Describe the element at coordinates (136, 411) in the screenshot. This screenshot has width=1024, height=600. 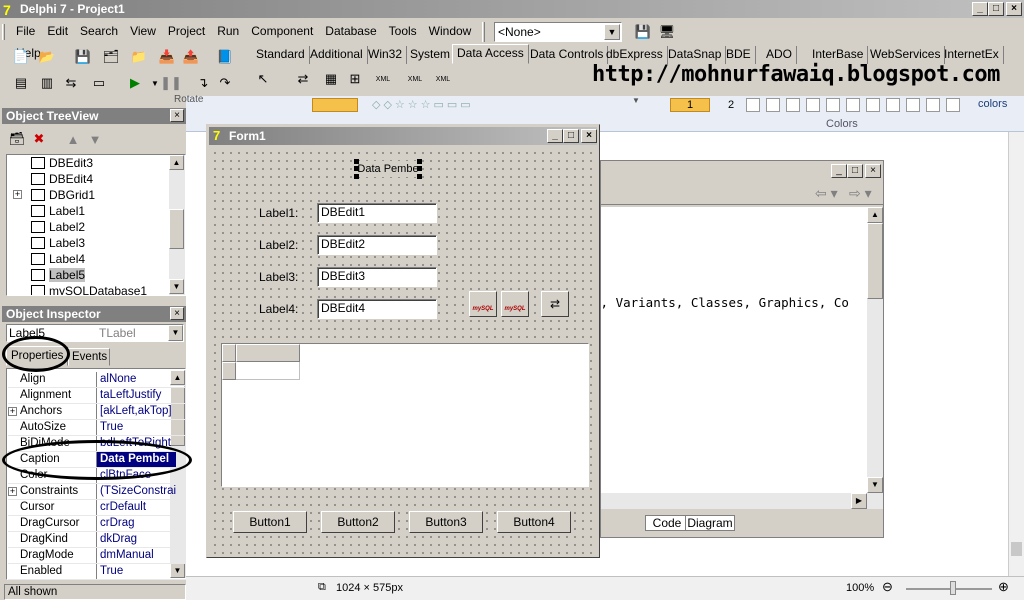
I see `property-value: [akLeft,akTop]` at that location.